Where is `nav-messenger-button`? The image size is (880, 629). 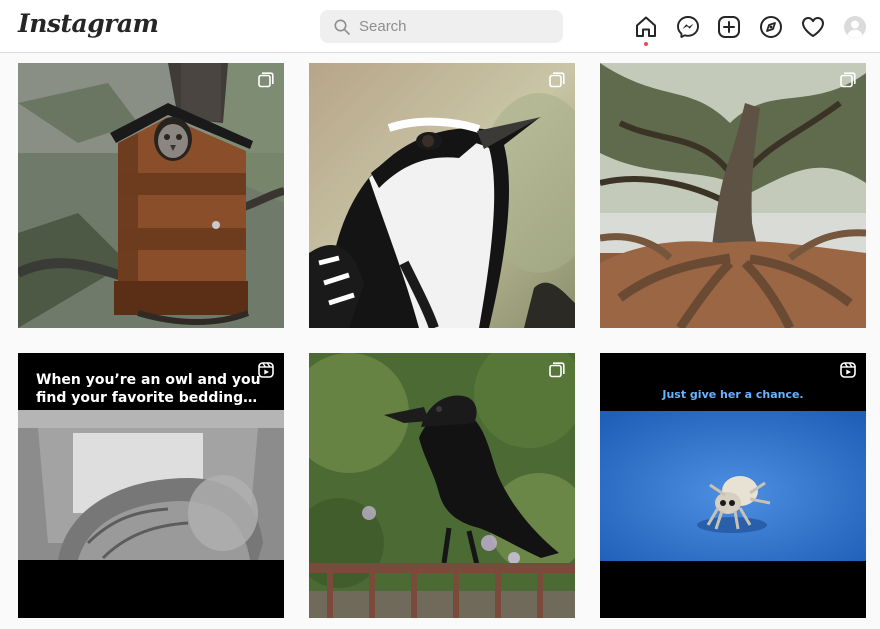
nav-messenger-button is located at coordinates (688, 27).